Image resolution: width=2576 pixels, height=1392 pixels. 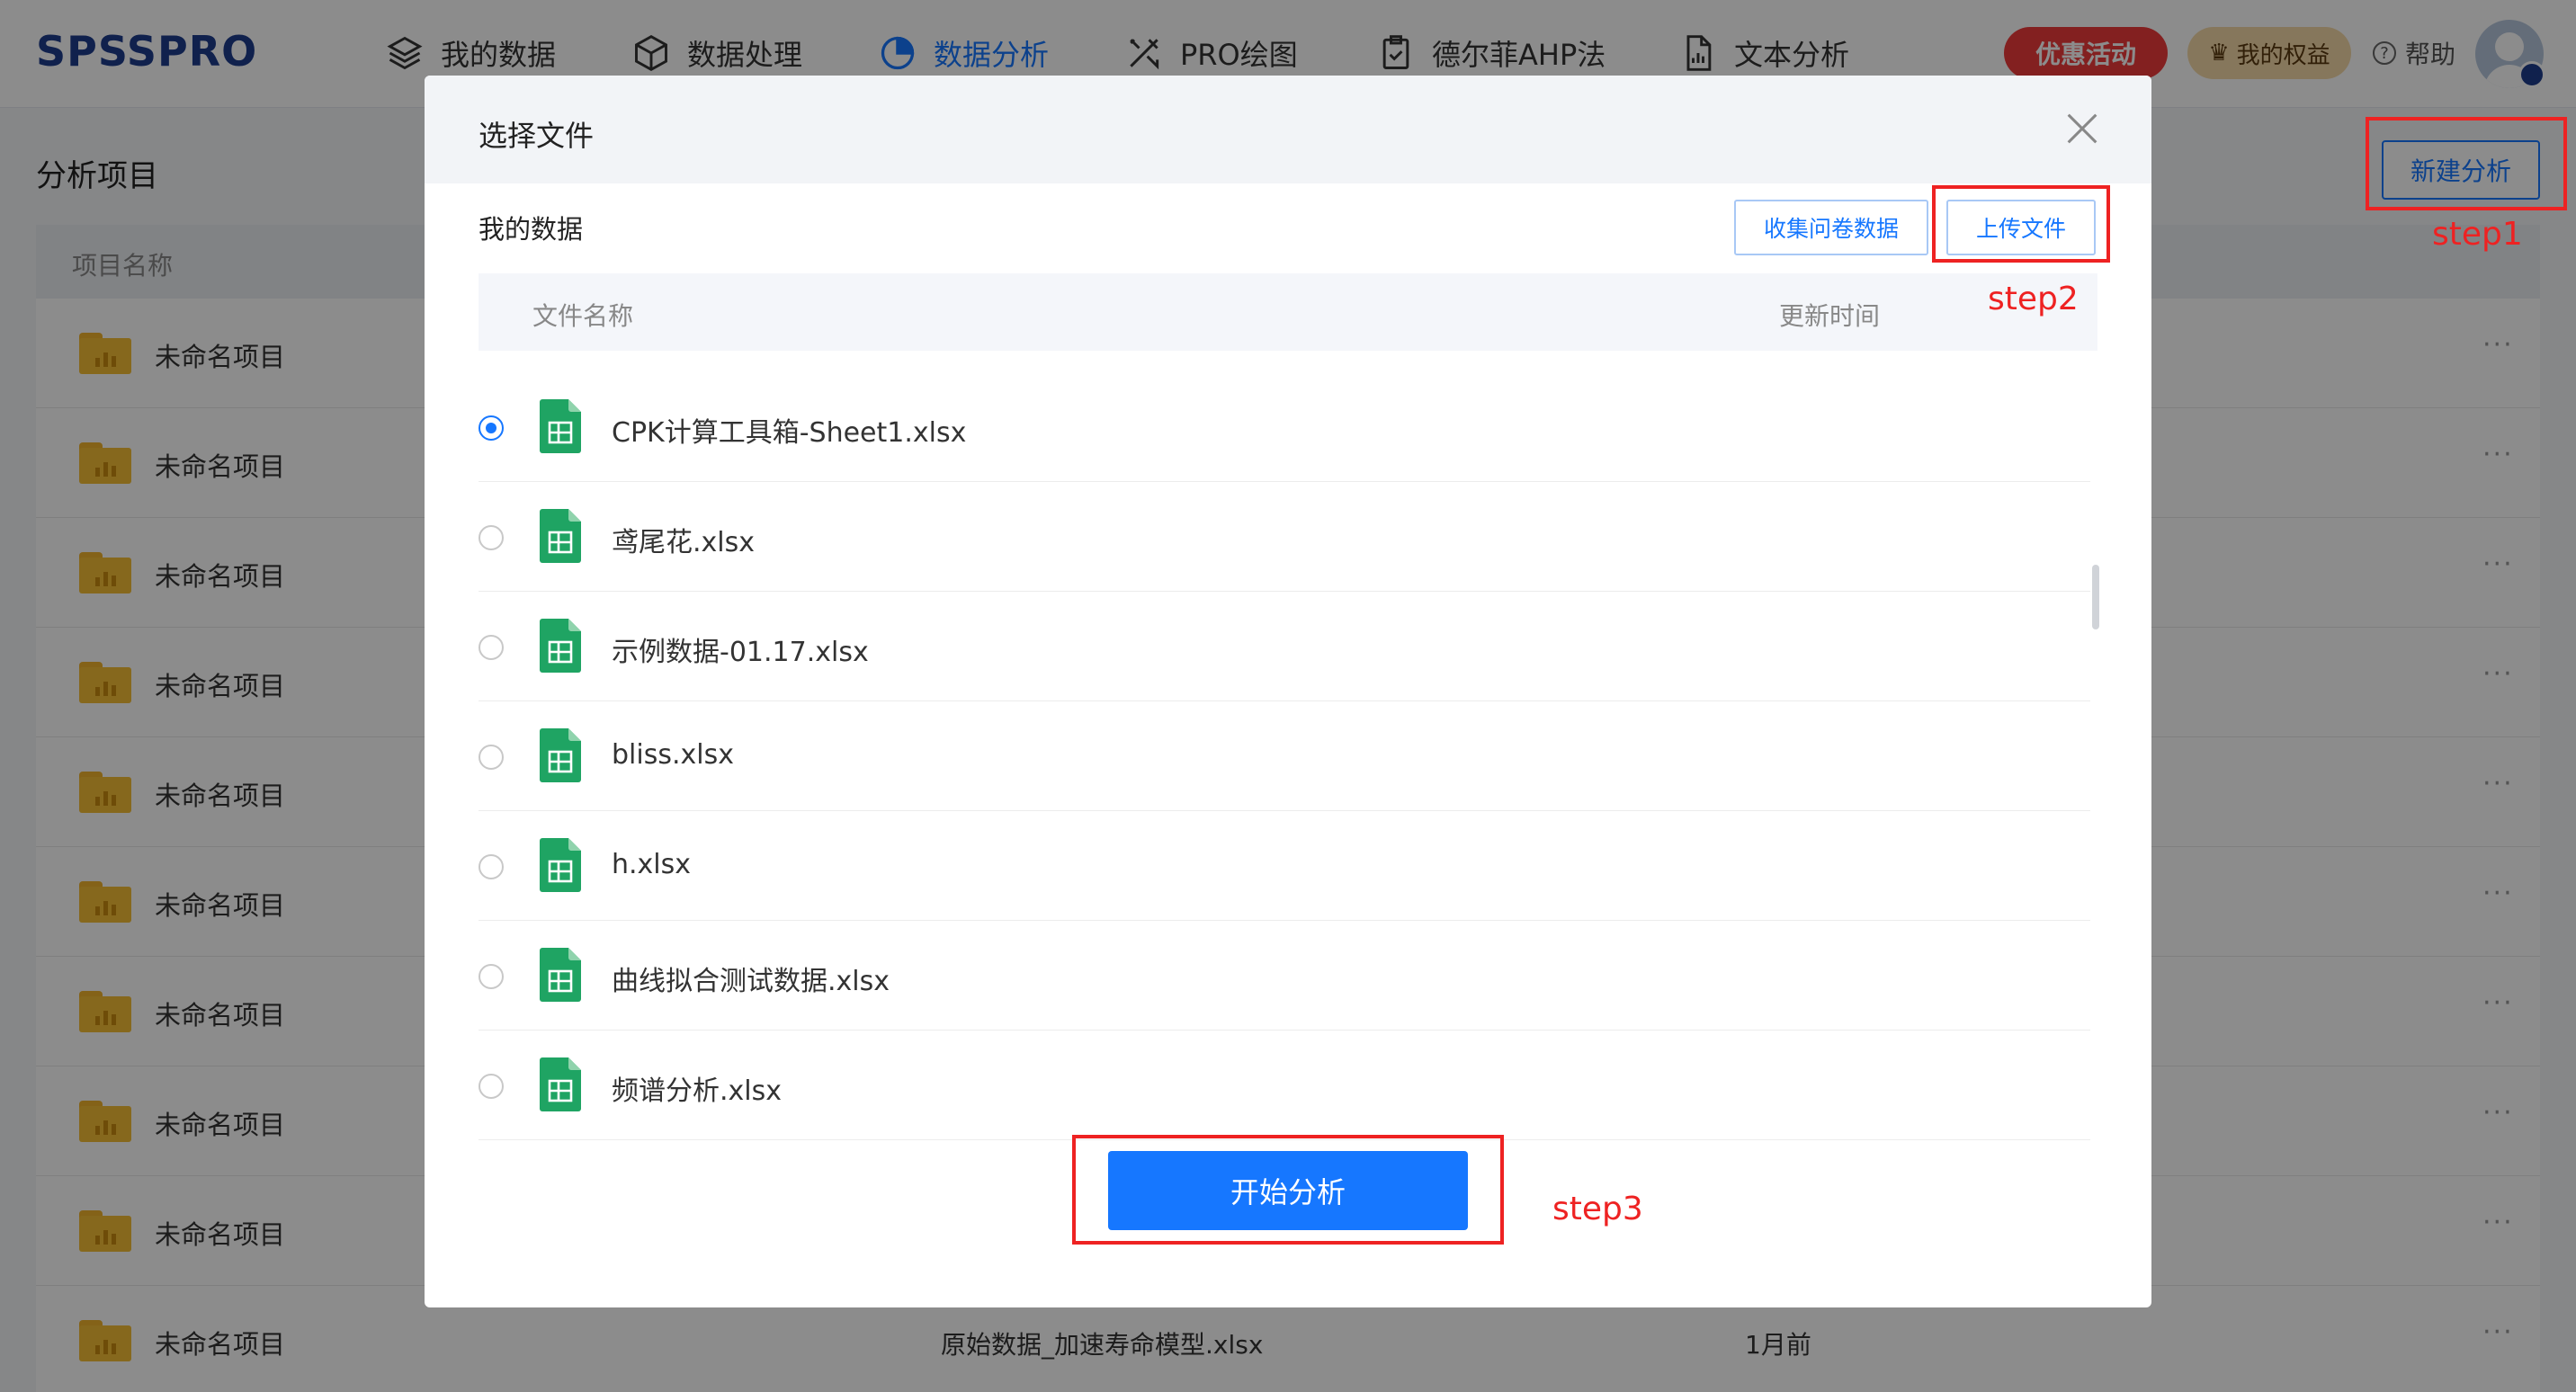 What do you see at coordinates (537, 136) in the screenshot?
I see `modal-title: 选择文件` at bounding box center [537, 136].